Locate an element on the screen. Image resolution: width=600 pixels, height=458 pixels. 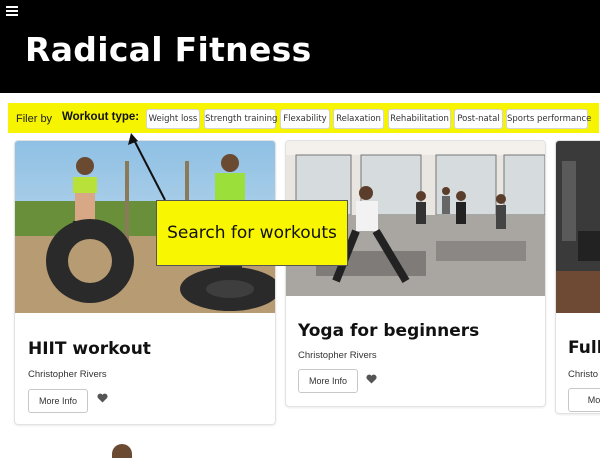
site-title: Radical Fitness is located at coordinates (168, 49).